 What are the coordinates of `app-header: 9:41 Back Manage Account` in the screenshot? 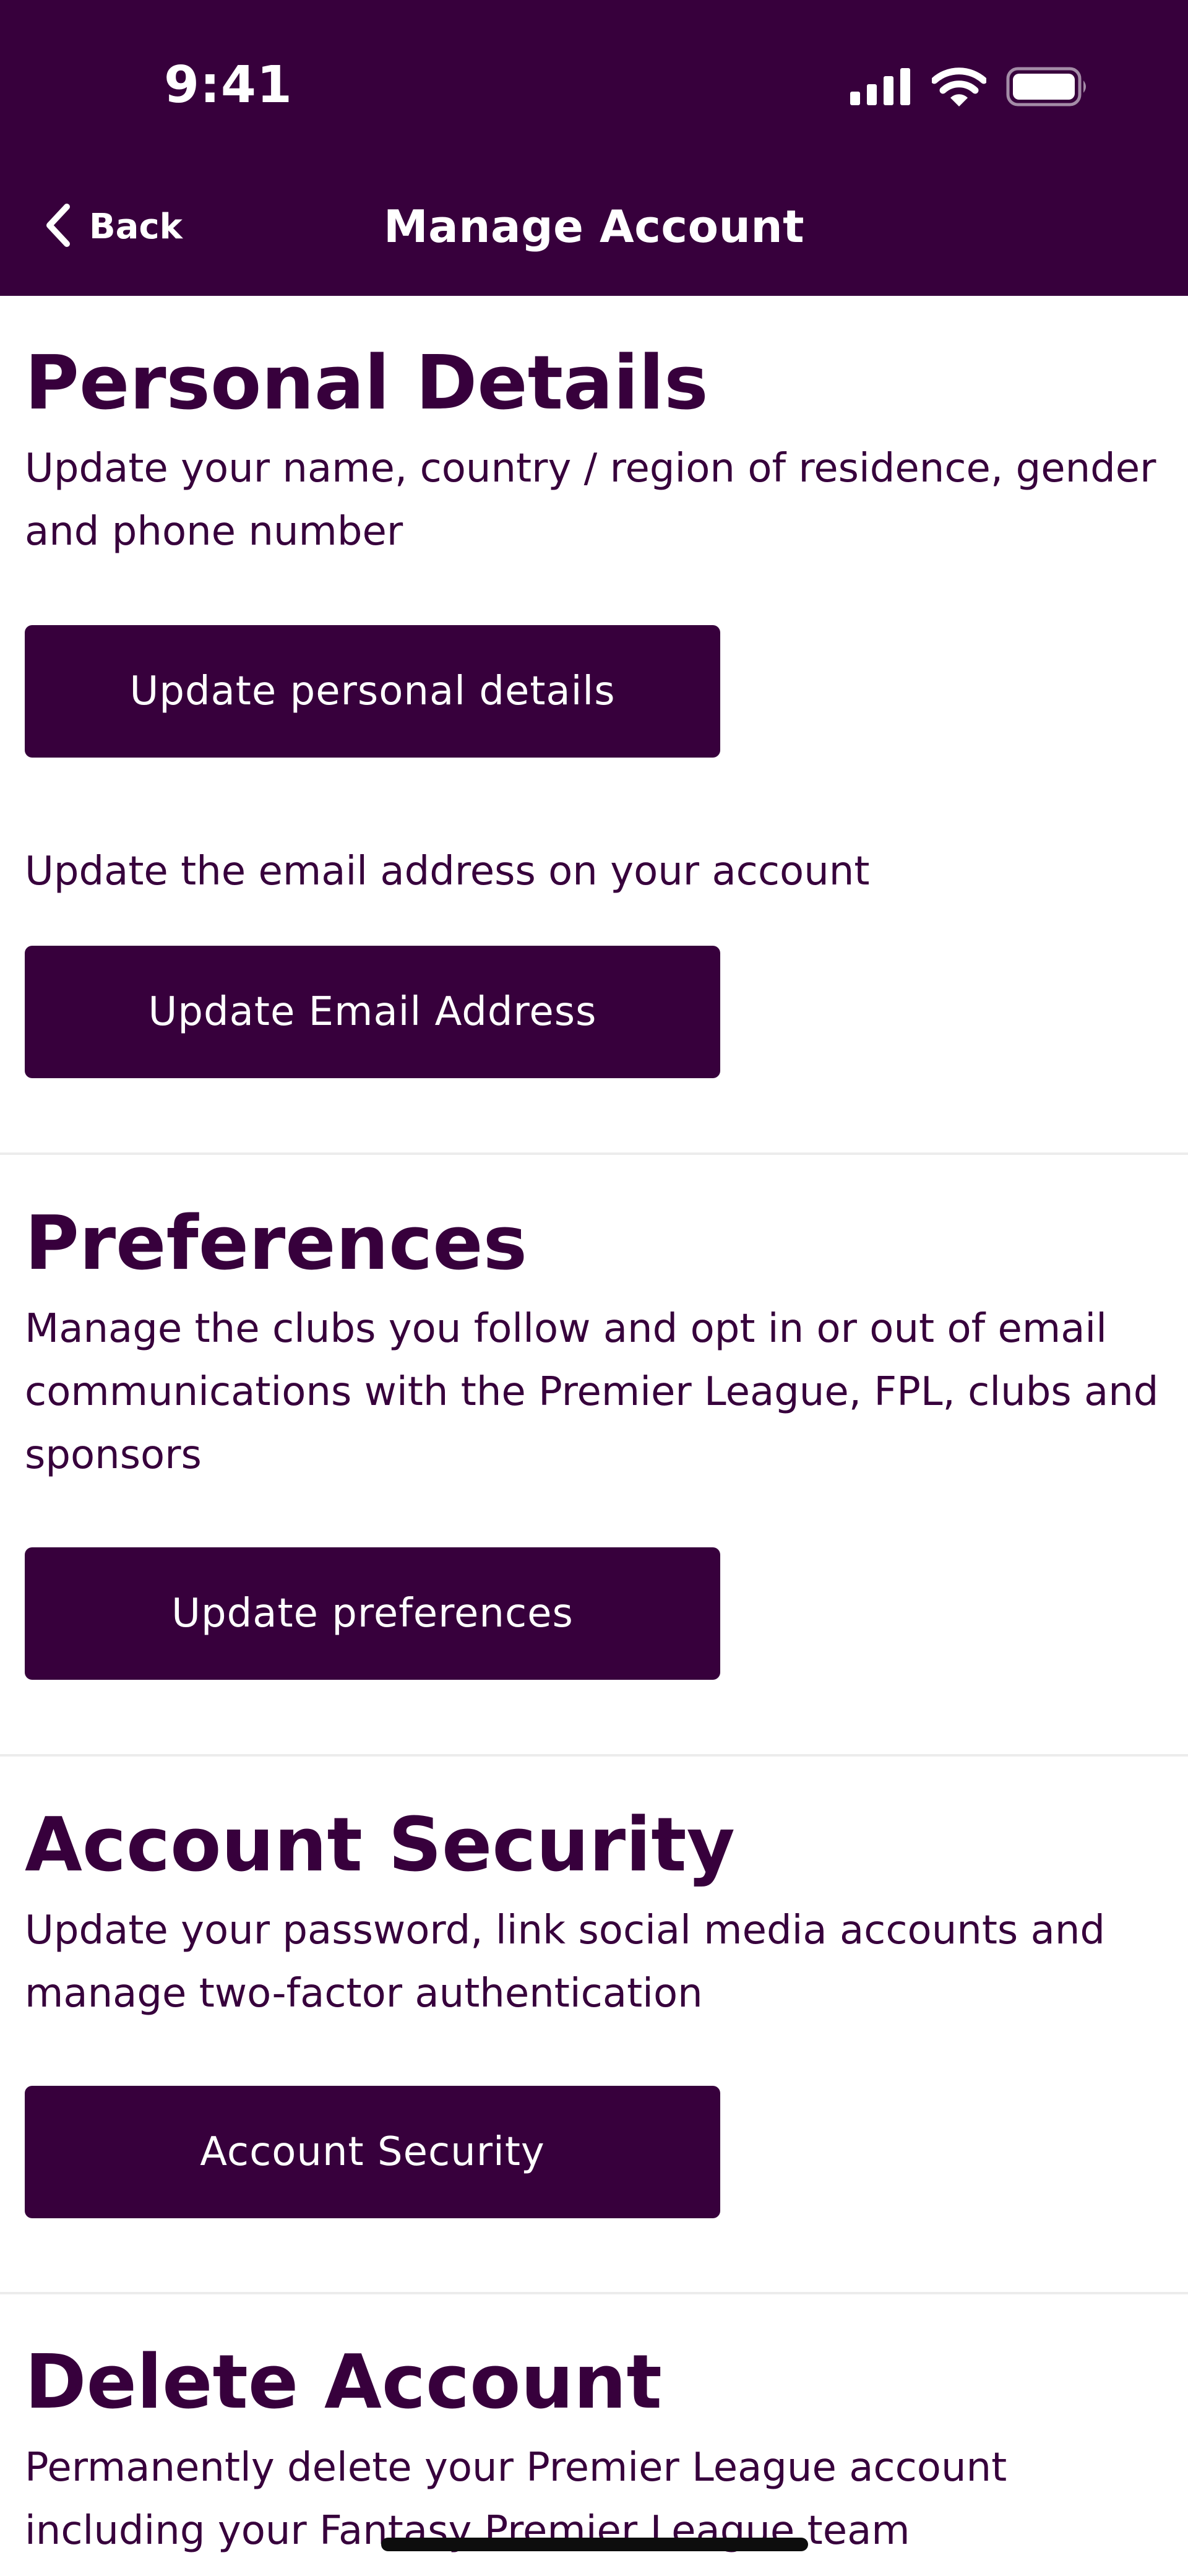 It's located at (594, 148).